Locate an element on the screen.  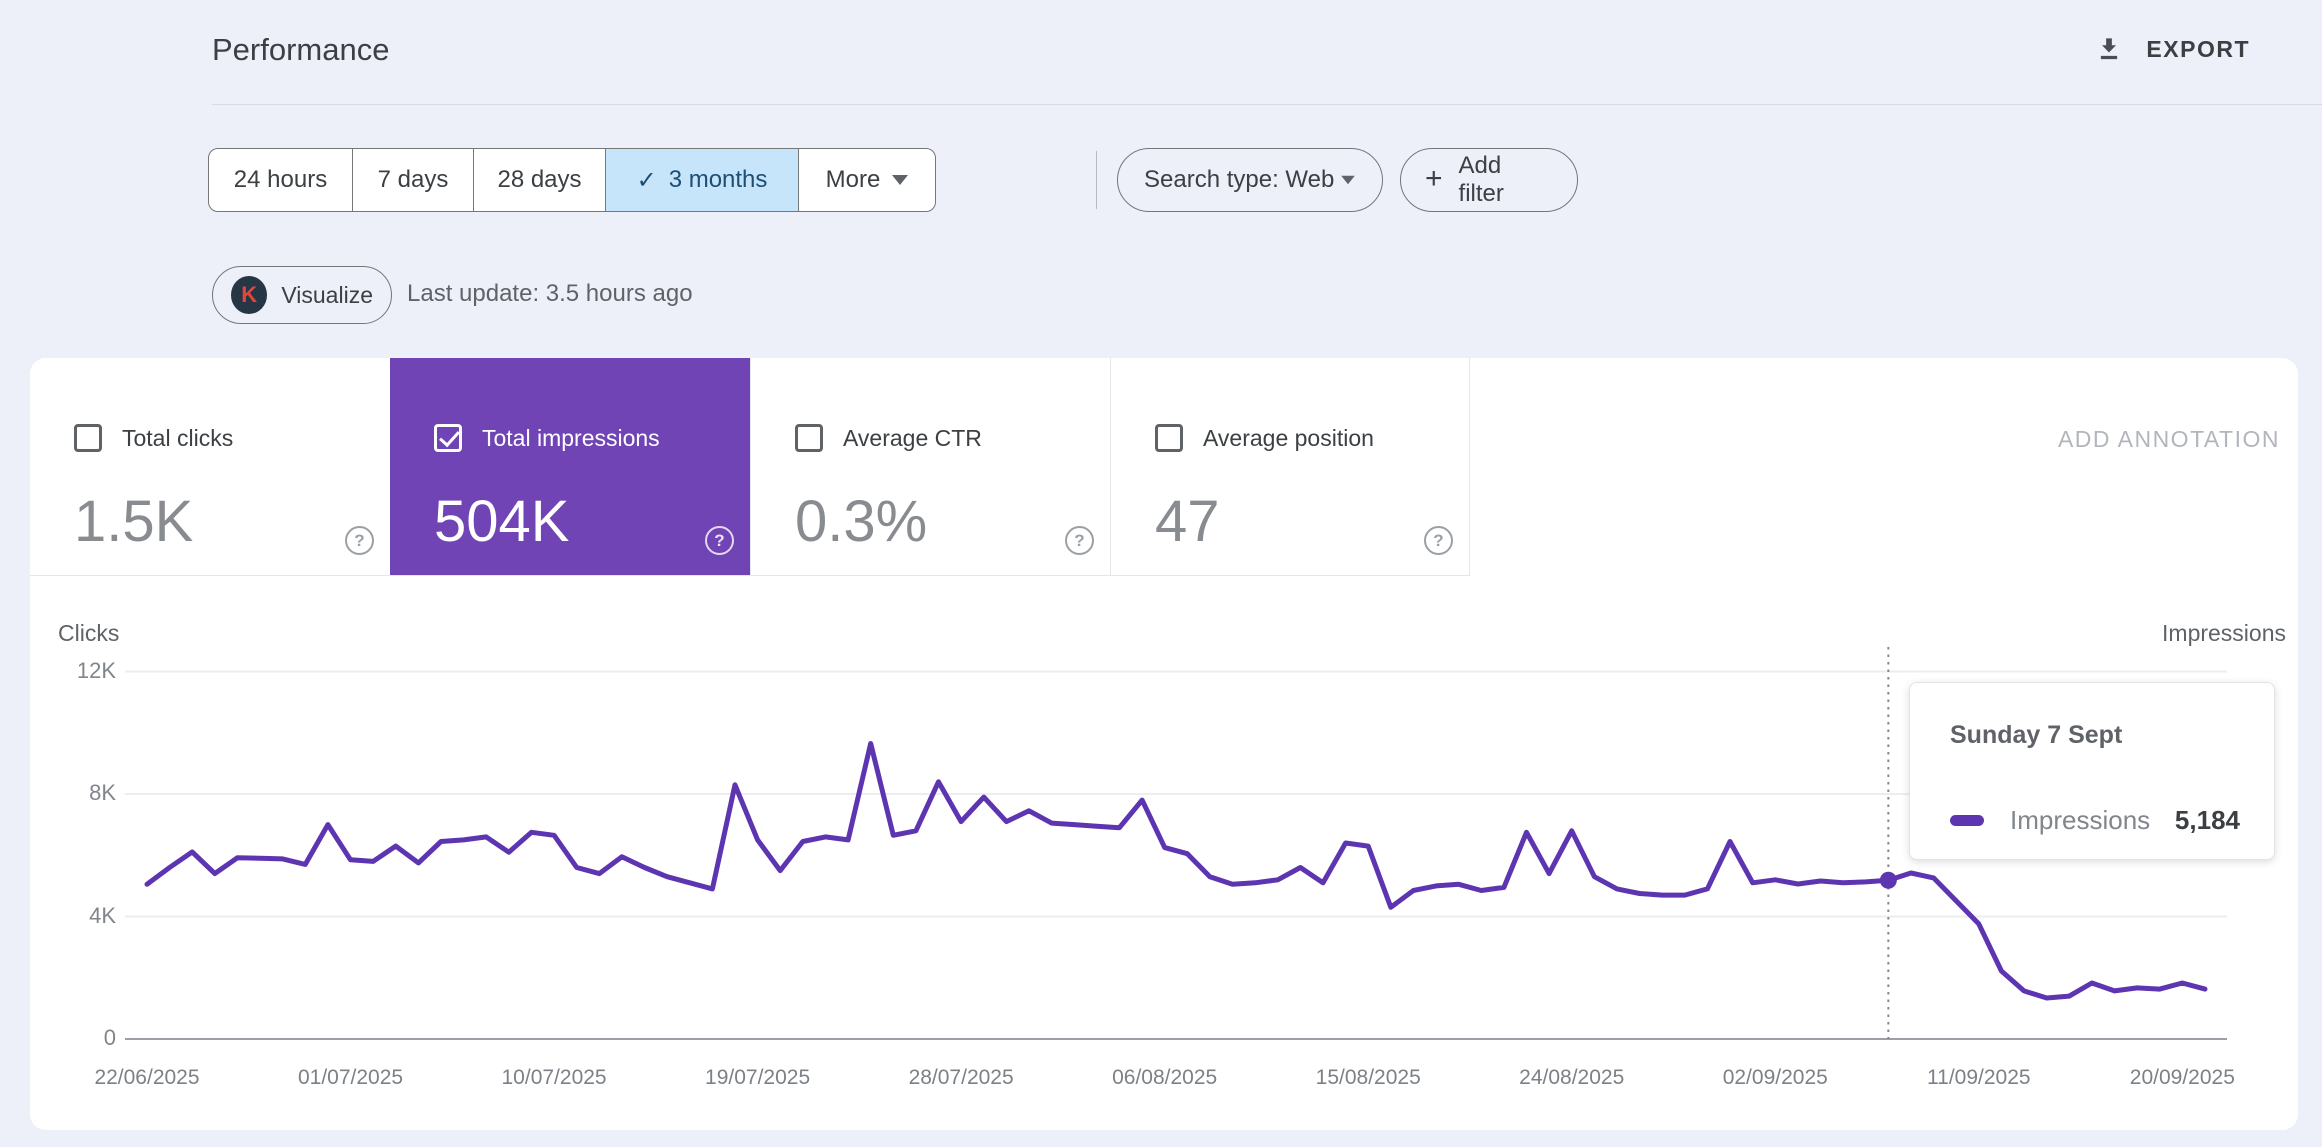
card-head: Total impressions is located at coordinates (547, 438).